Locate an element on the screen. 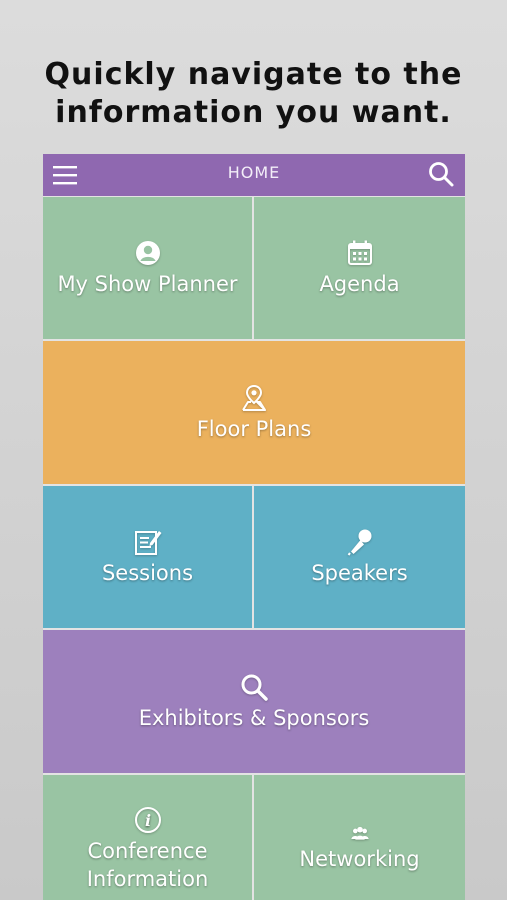 This screenshot has height=900, width=507. tile-exhibitors-sponsors: Exhibitors & Sponsors is located at coordinates (254, 701).